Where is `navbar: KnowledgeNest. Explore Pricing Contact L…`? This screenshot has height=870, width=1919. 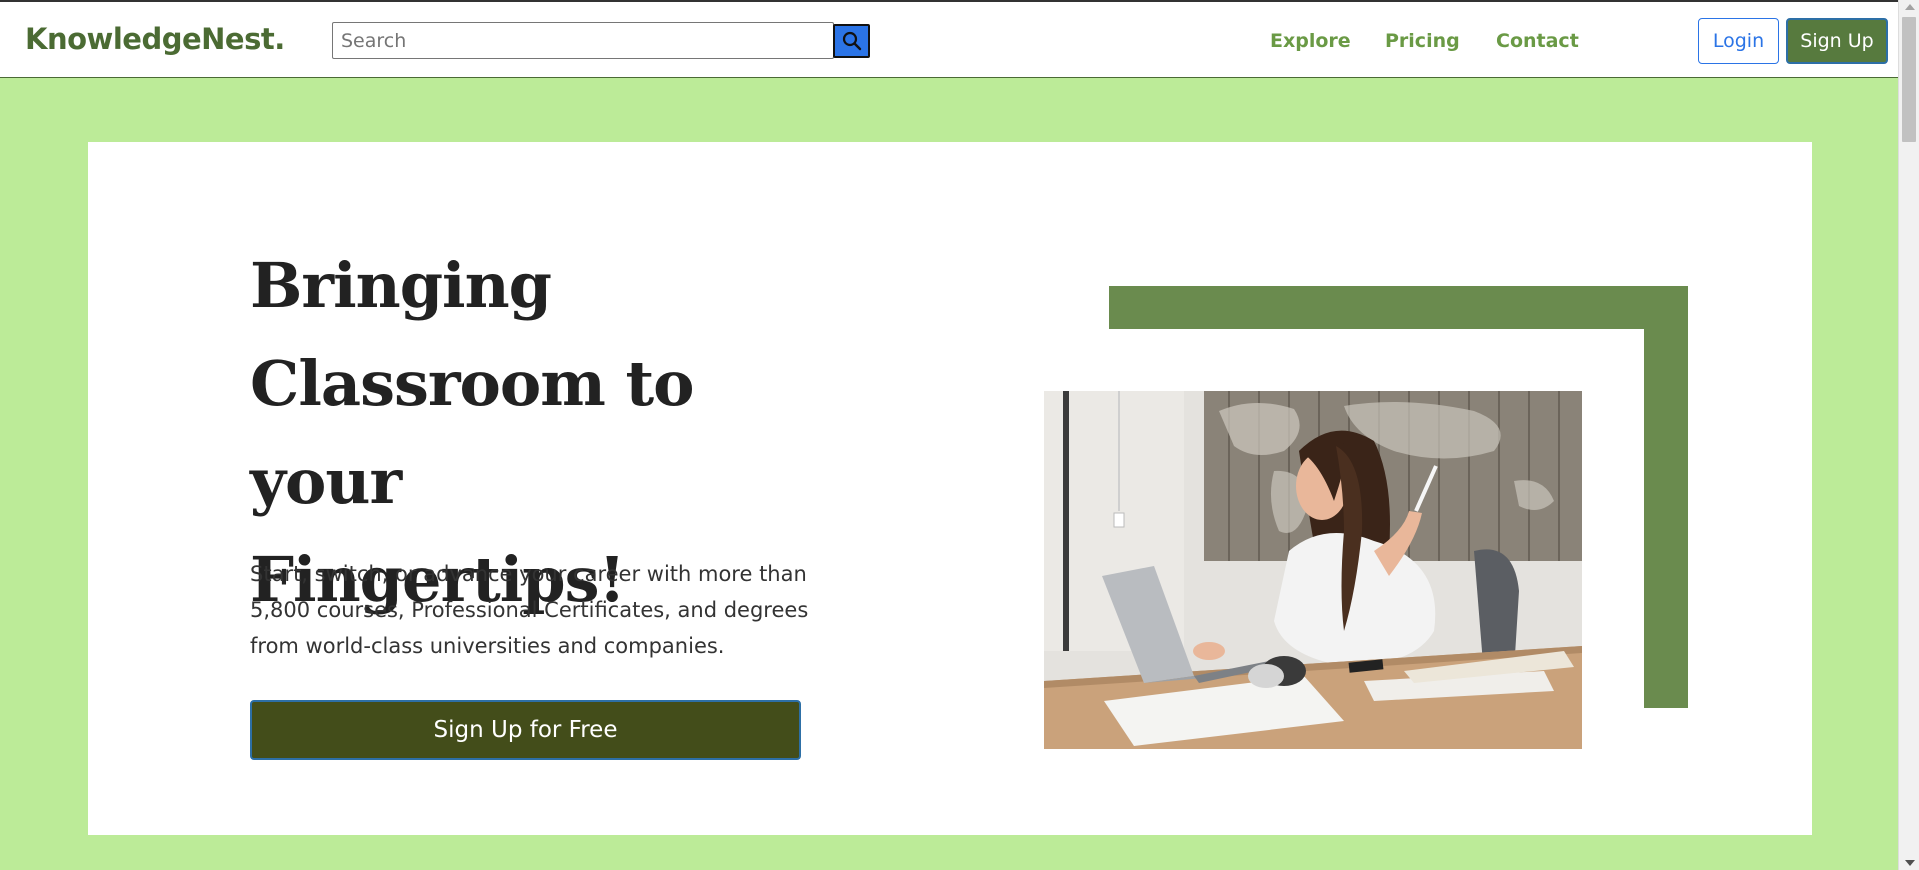
navbar: KnowledgeNest. Explore Pricing Contact L… is located at coordinates (949, 39).